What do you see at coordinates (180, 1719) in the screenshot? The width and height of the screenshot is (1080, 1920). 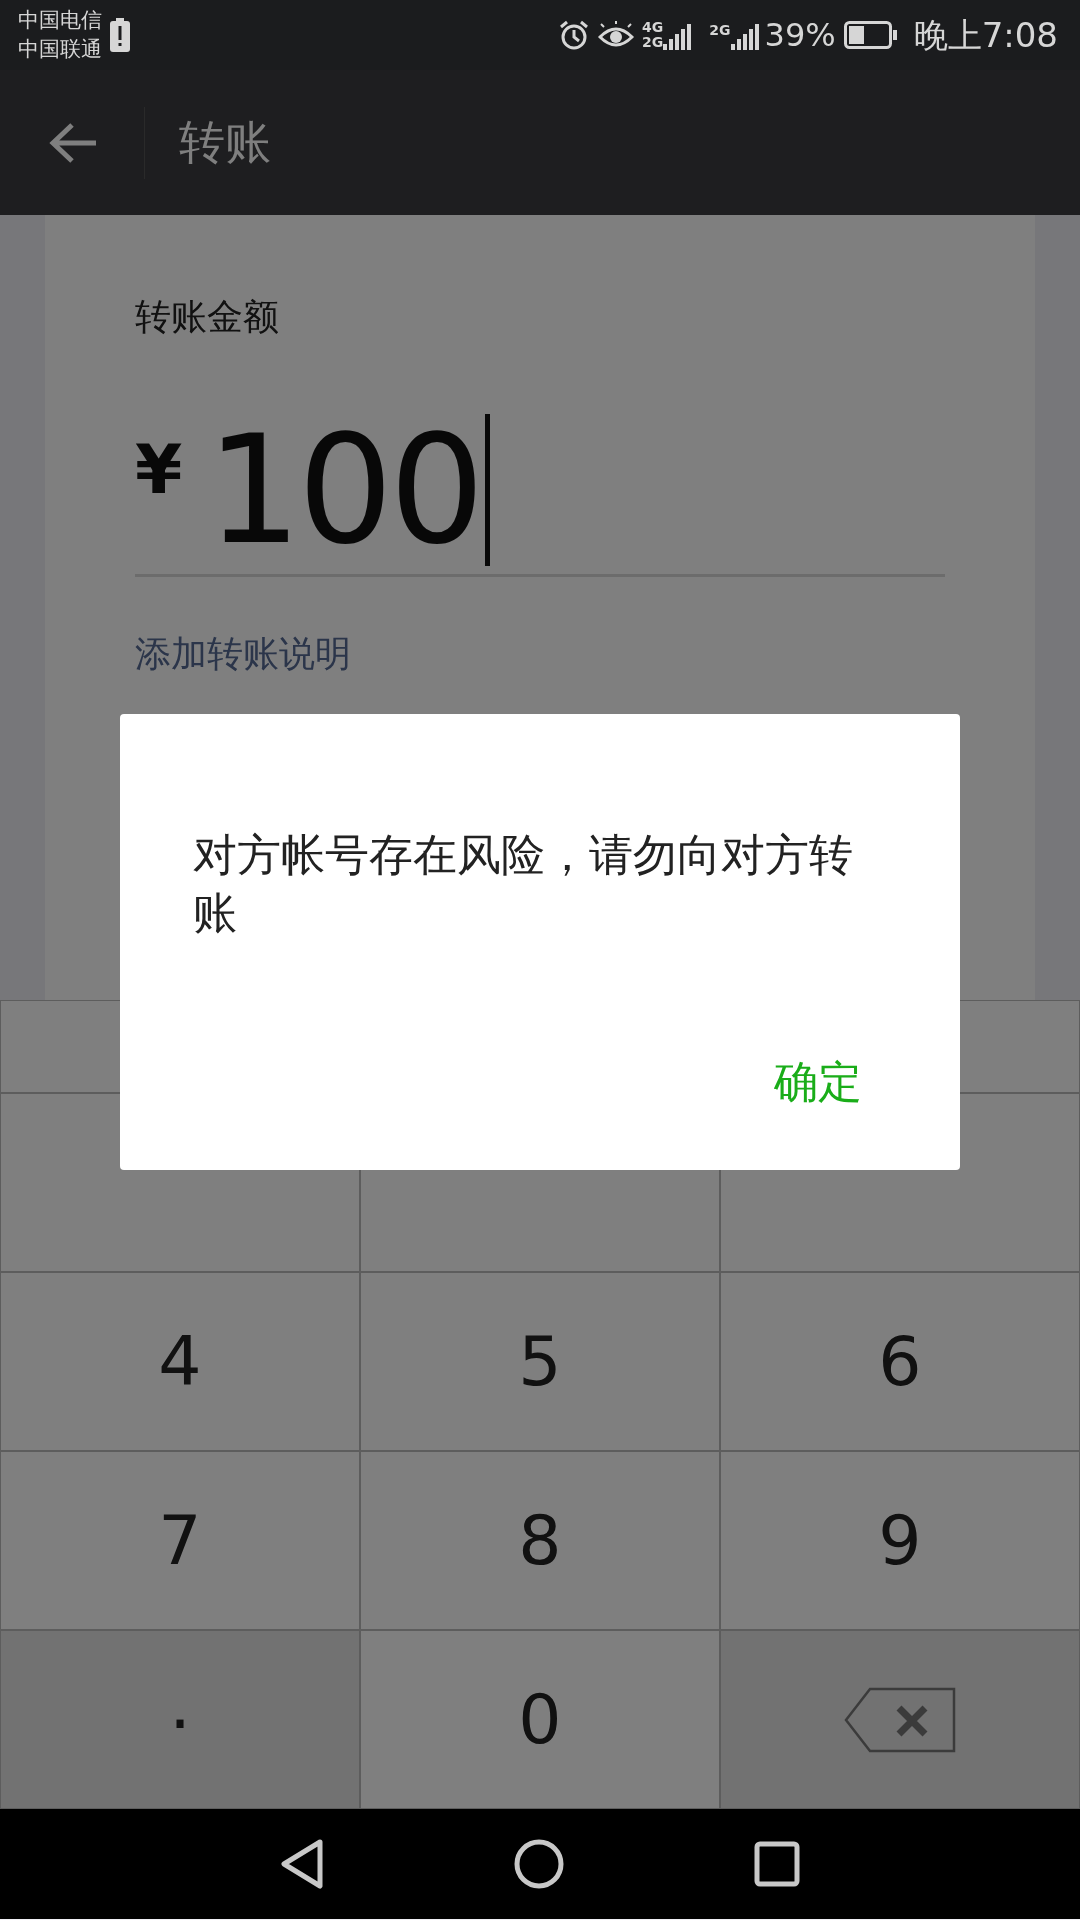 I see `decimal-key: .` at bounding box center [180, 1719].